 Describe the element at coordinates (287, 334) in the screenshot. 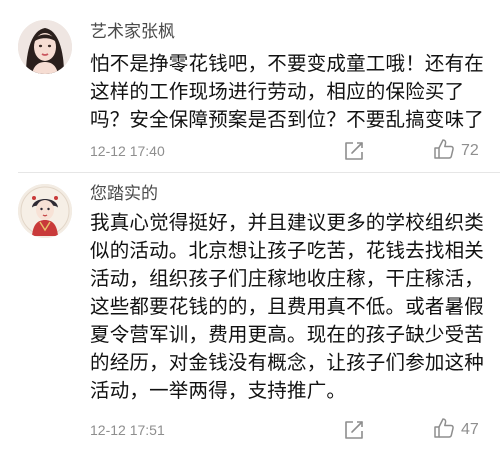

I see `comment-text-line: 夏令营军训，费用更高。现在的孩子缺少受苦` at that location.